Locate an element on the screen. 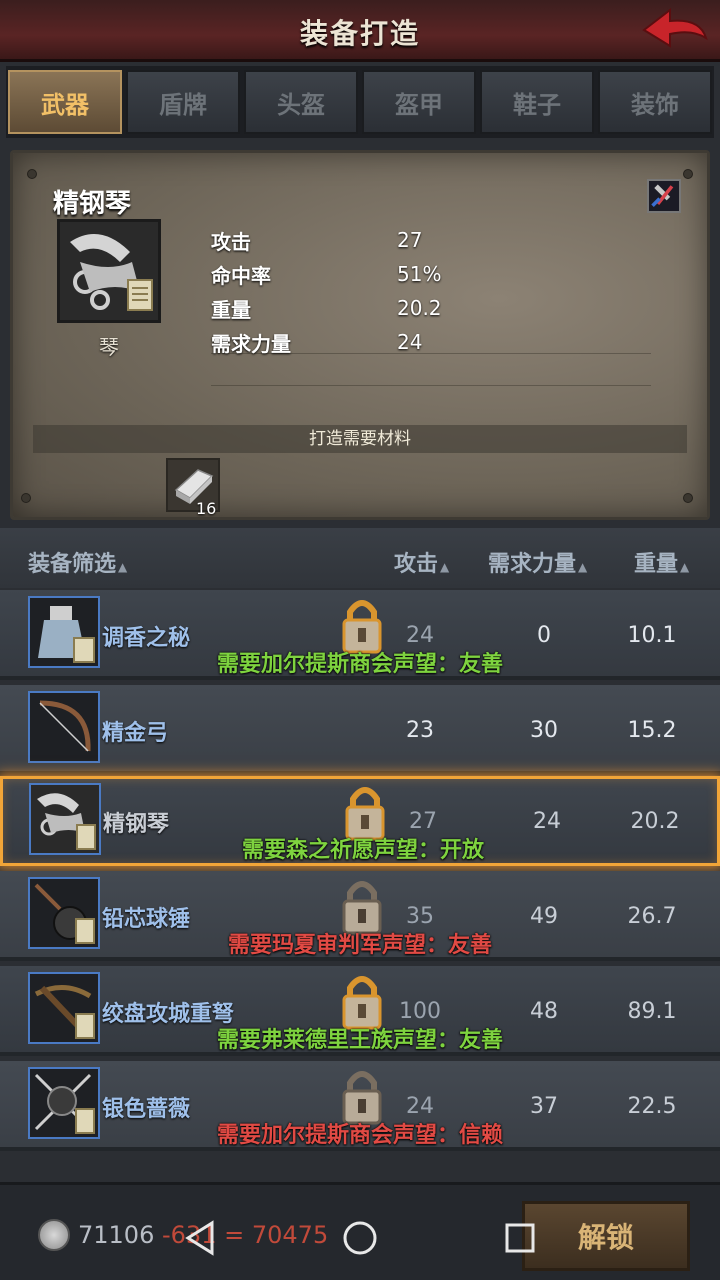  stats-table: 攻击 27 命中率 51% 重量 20.2 需求力量 24 is located at coordinates (441, 291).